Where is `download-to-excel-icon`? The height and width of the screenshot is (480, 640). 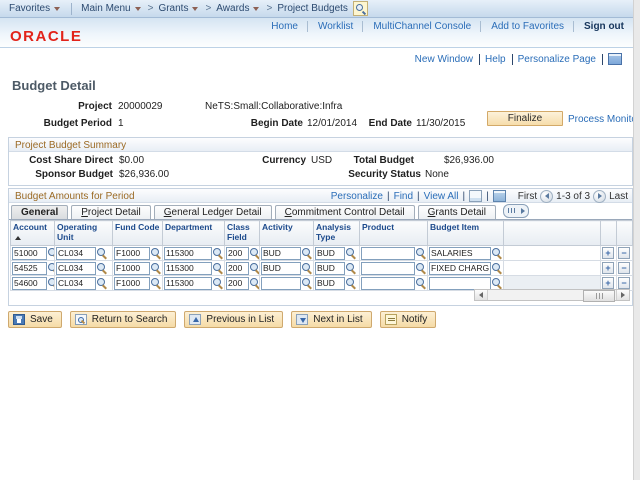
download-to-excel-icon is located at coordinates (499, 196).